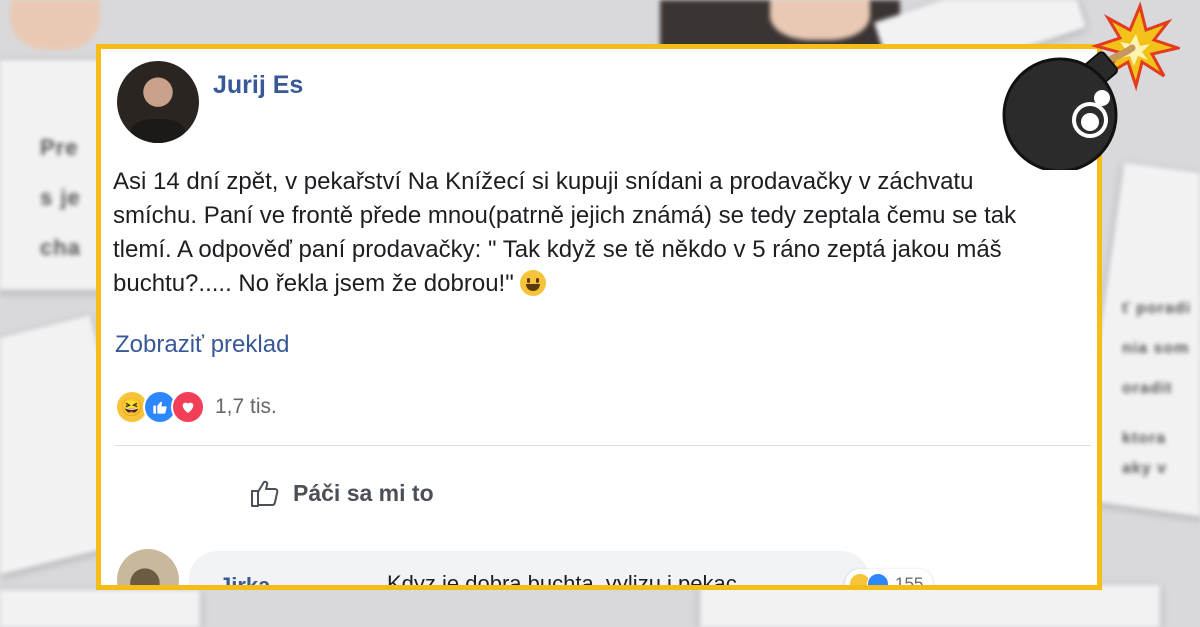 The width and height of the screenshot is (1200, 627). I want to click on like-button: Páči sa mi to, so click(341, 493).